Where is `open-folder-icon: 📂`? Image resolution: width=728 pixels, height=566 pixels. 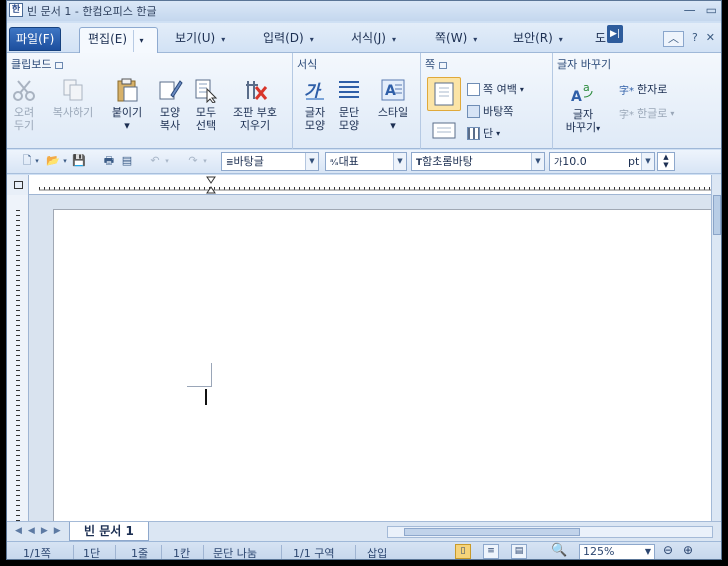 open-folder-icon: 📂 is located at coordinates (53, 161).